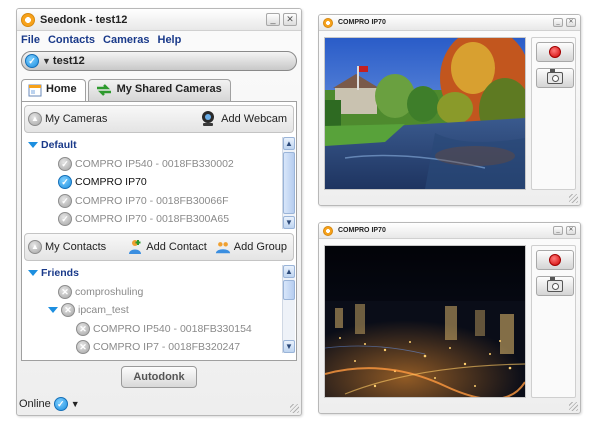 This screenshot has height=426, width=600. I want to click on my-contacts-toggle: ▲ My Contacts, so click(67, 247).